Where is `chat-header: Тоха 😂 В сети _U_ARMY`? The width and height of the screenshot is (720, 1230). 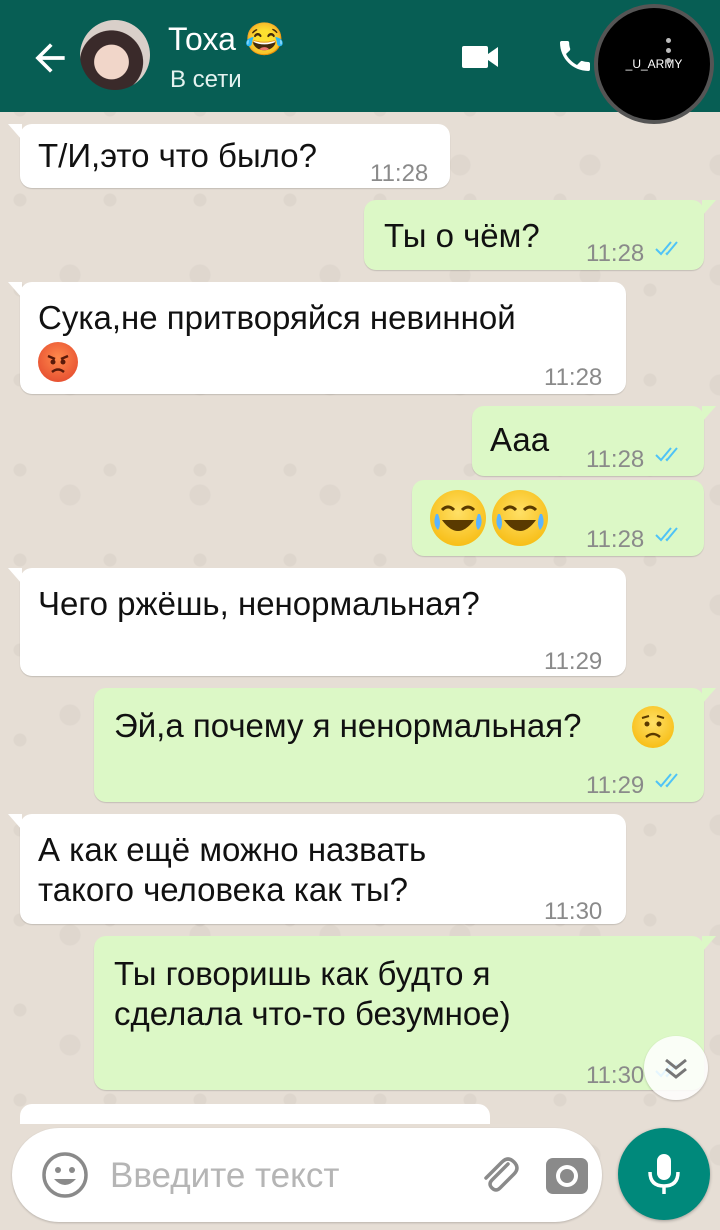
chat-header: Тоха 😂 В сети _U_ARMY is located at coordinates (360, 62).